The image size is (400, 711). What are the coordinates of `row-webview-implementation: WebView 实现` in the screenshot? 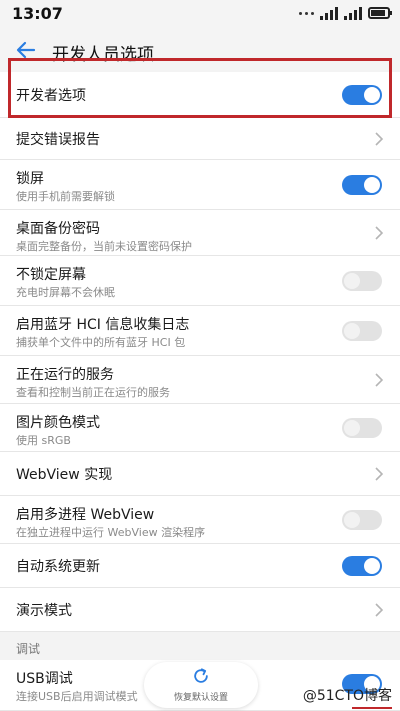 It's located at (200, 474).